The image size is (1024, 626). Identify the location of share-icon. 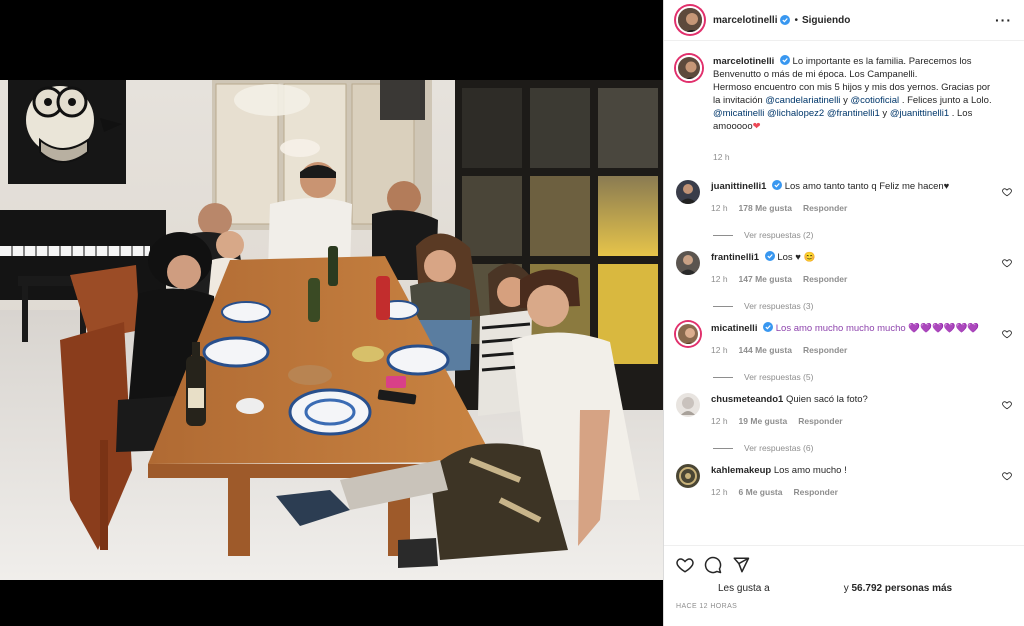
(741, 565).